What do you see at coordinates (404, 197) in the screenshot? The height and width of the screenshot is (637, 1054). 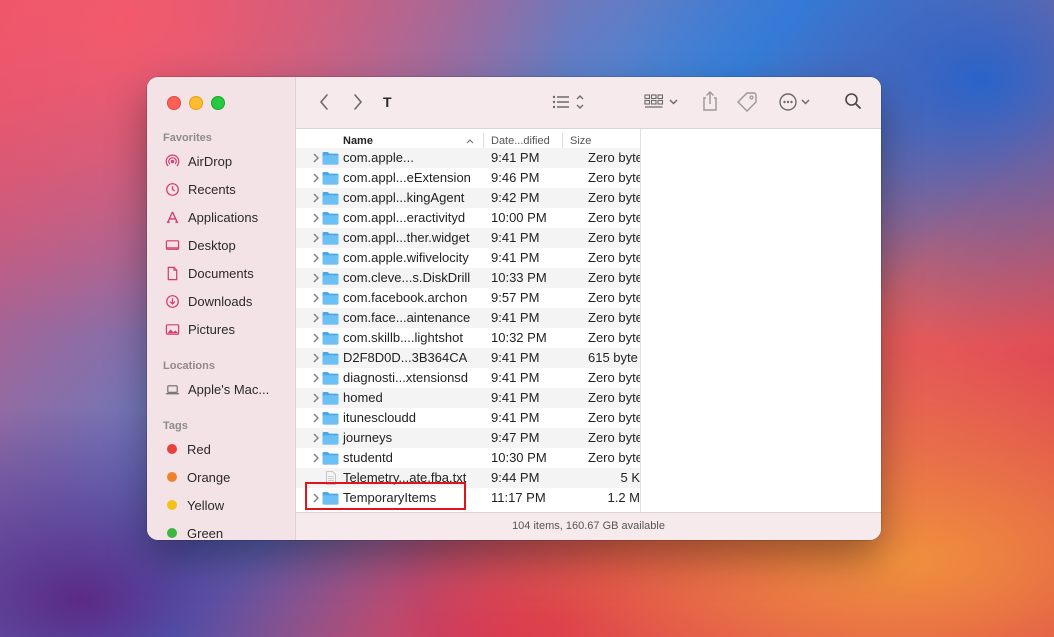 I see `file-name: com.appl...kingAgent` at bounding box center [404, 197].